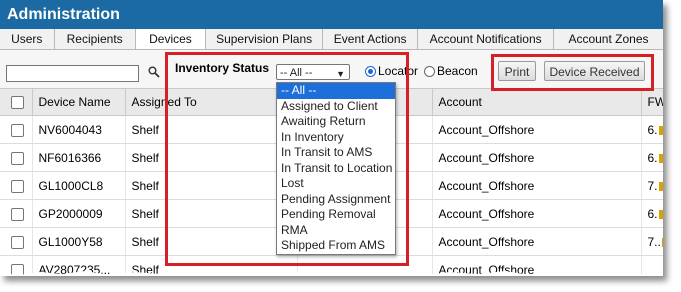 This screenshot has height=292, width=681. I want to click on dropdown-option-in-inventory: In Inventory, so click(336, 138).